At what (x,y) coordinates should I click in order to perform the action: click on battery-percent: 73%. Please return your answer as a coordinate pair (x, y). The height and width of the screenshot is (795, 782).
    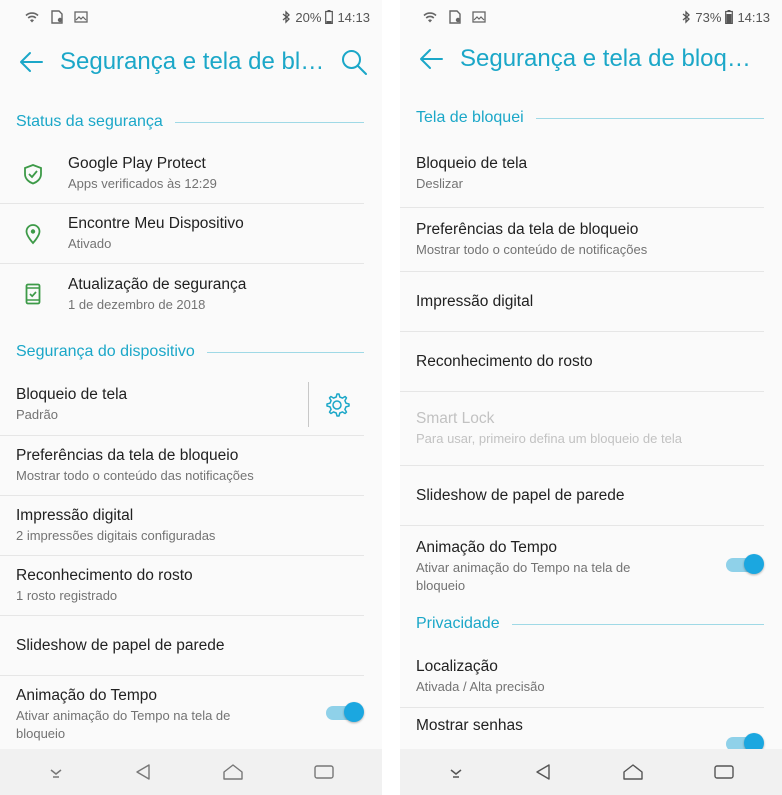
    Looking at the image, I should click on (708, 17).